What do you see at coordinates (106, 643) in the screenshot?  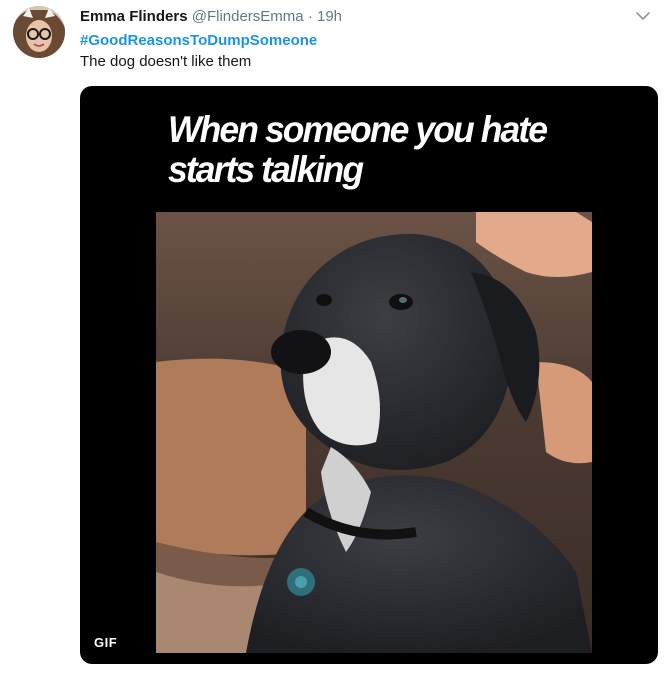 I see `gif-badge: GIF` at bounding box center [106, 643].